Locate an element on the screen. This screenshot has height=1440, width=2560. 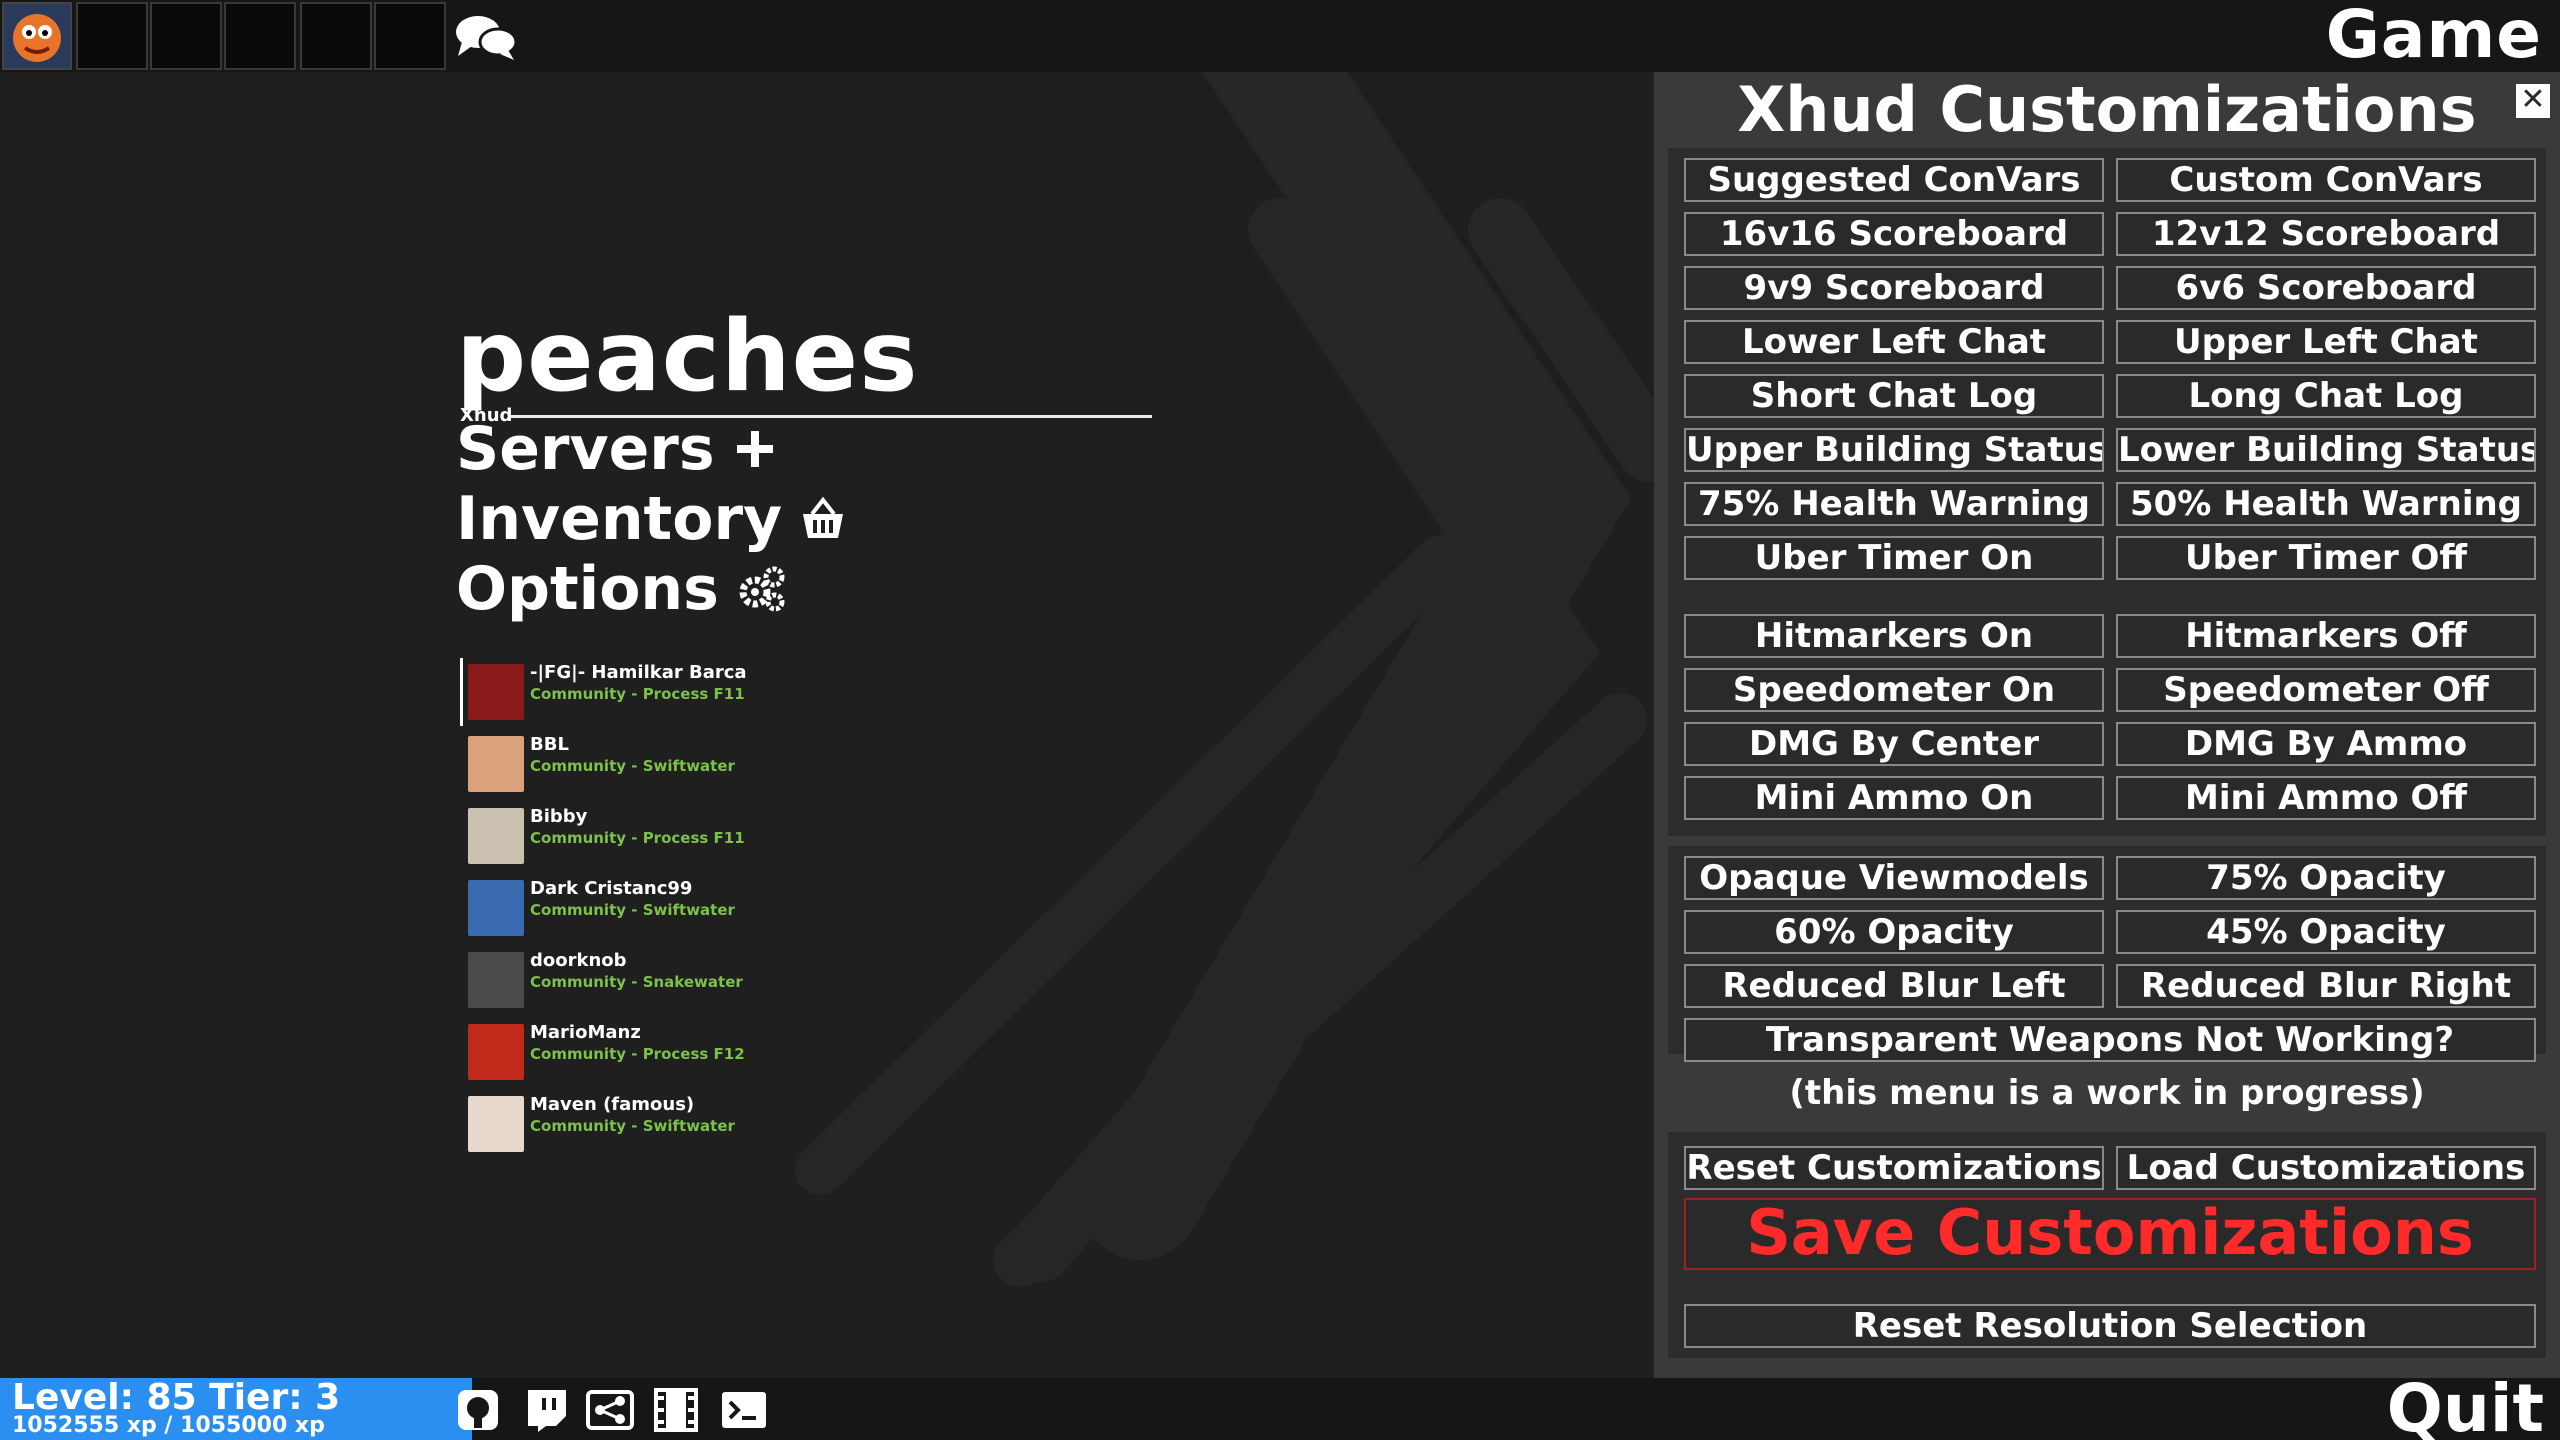
friend-entry: doorknob Community - Snakewater is located at coordinates (630, 980).